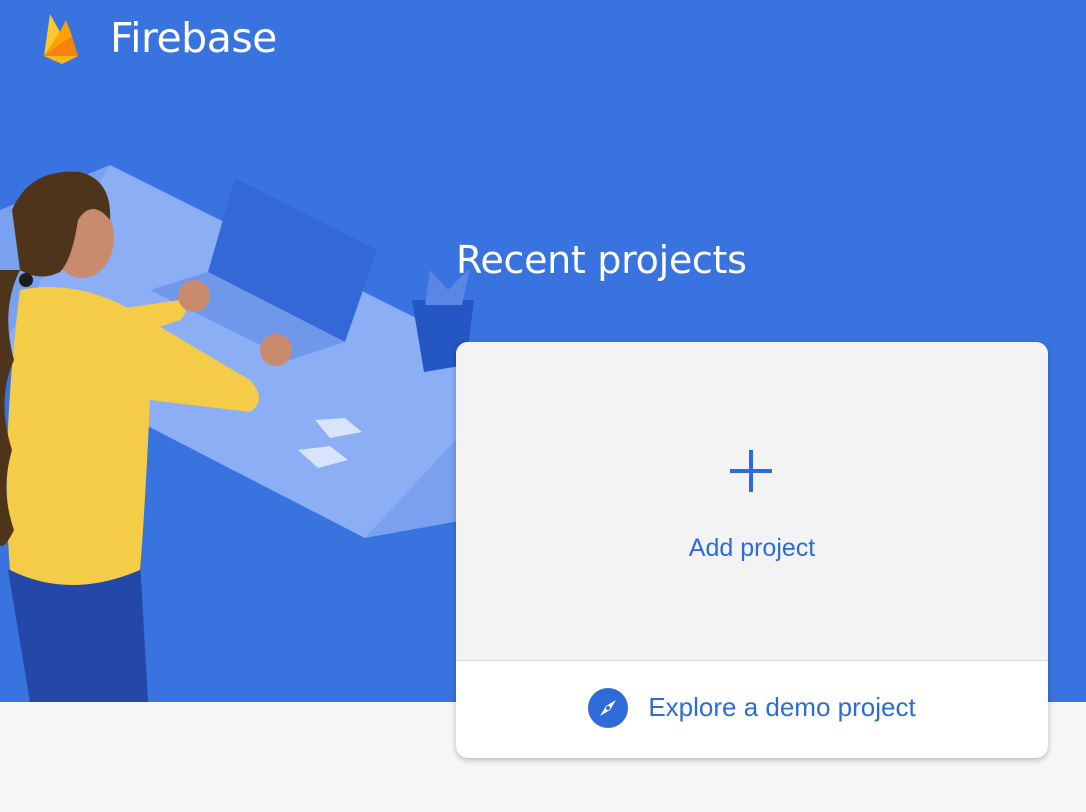 This screenshot has height=812, width=1086. Describe the element at coordinates (193, 38) in the screenshot. I see `brand-name: Firebase` at that location.